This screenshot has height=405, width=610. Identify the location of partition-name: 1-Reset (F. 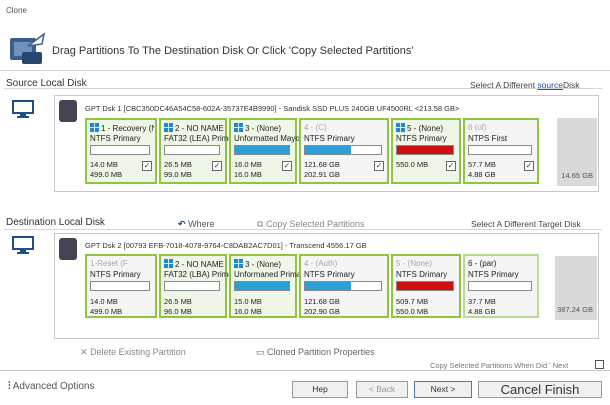
(122, 263).